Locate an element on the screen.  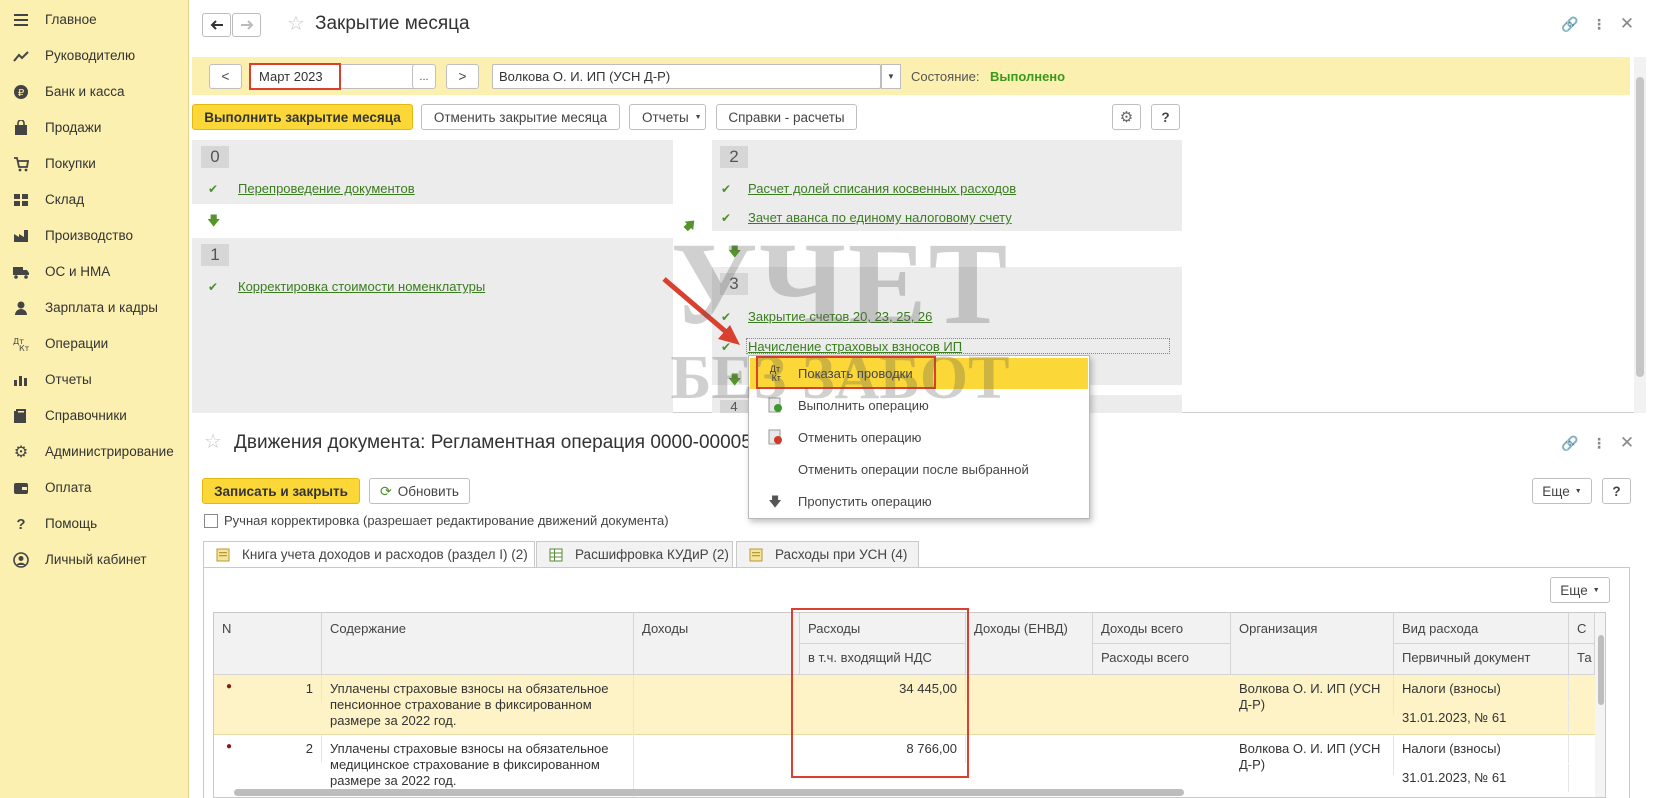
question-icon: ? is located at coordinates (21, 524).